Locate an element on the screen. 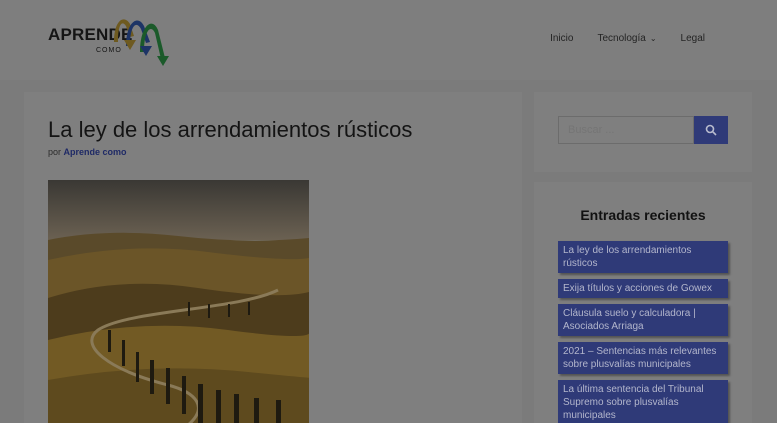 This screenshot has height=423, width=777. site-logo: APRENDE COMO is located at coordinates (110, 40).